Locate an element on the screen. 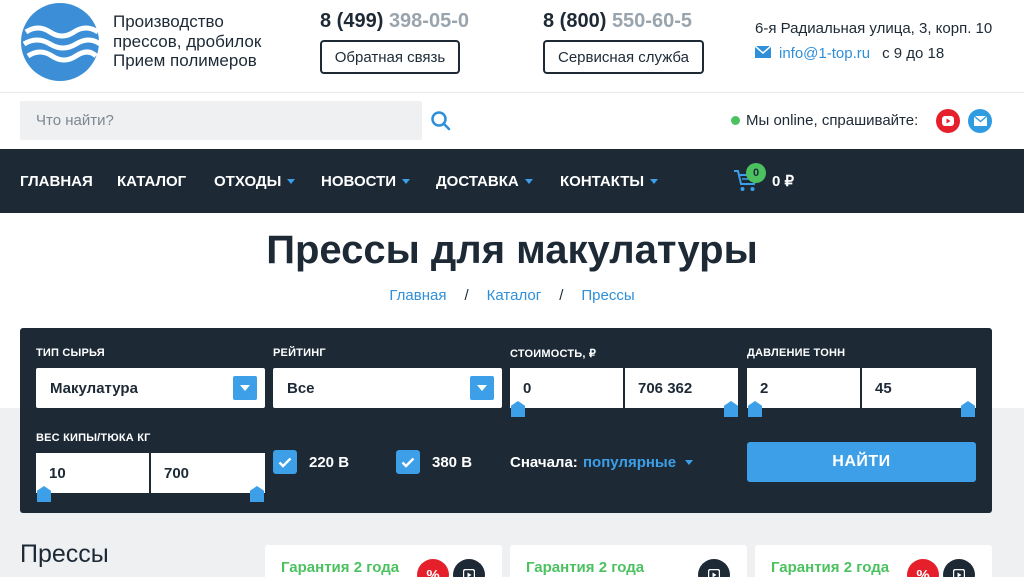  nav-item-catalog: КАТАЛОГ is located at coordinates (151, 181).